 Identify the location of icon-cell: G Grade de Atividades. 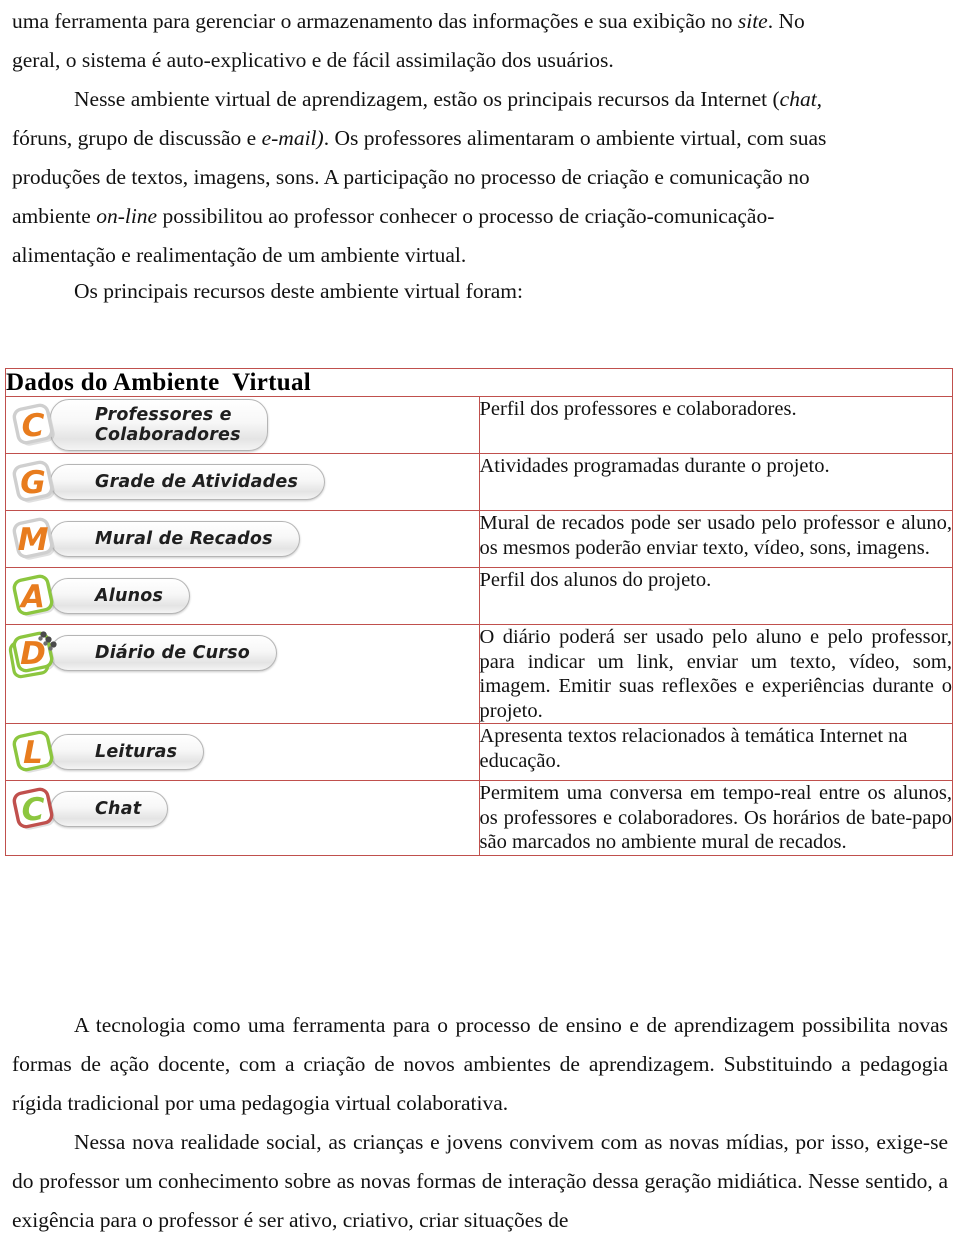
(242, 482).